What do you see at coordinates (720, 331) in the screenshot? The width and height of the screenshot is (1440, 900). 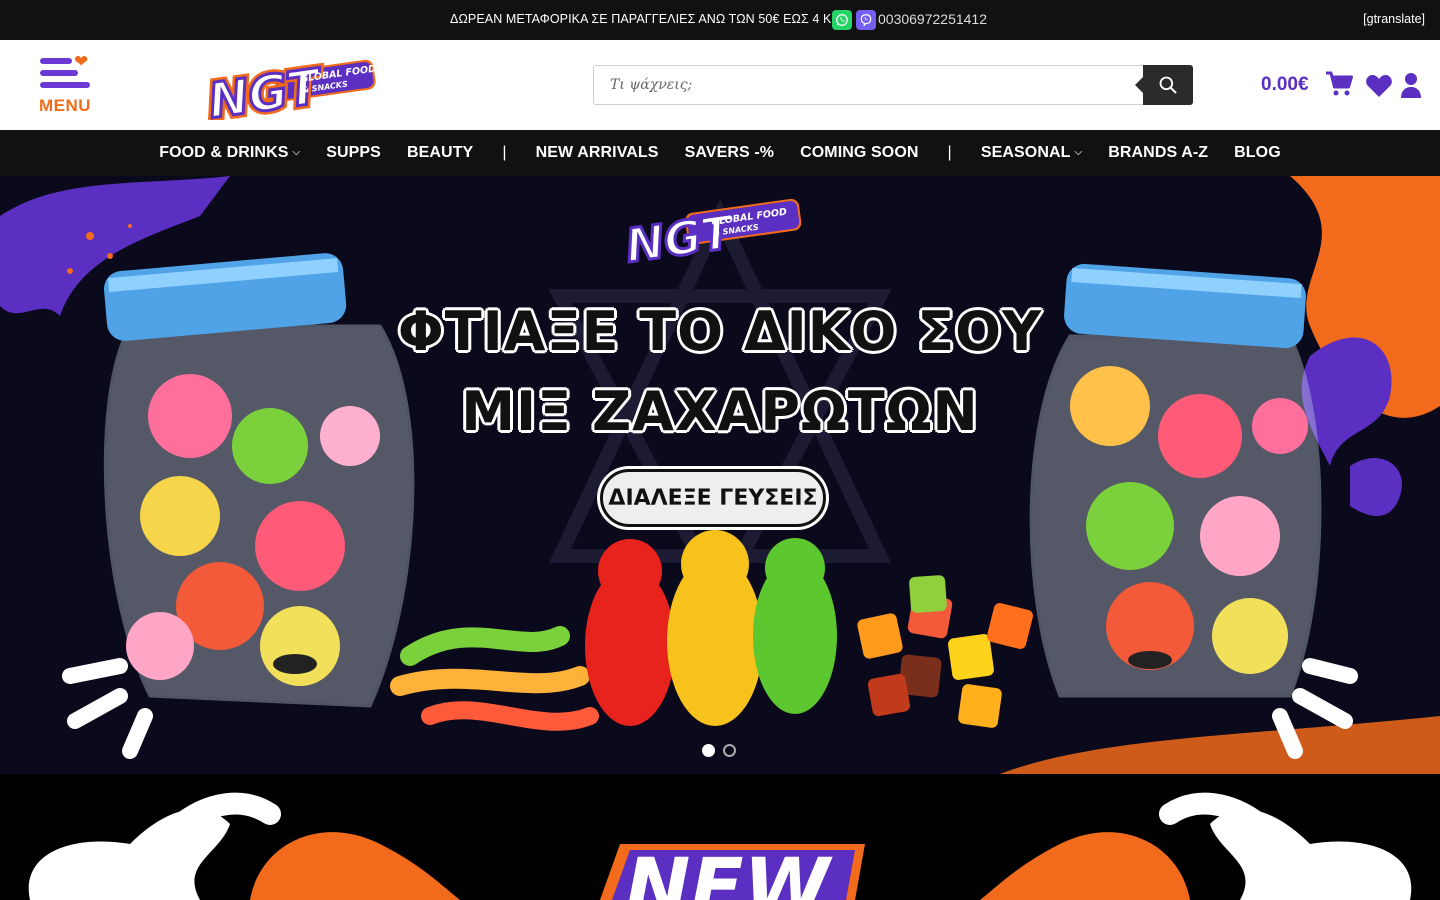 I see `hero-title-line-1: ΦΤΙΑΞΕ ΤΟ ΔΙΚΟ ΣΟΥ` at bounding box center [720, 331].